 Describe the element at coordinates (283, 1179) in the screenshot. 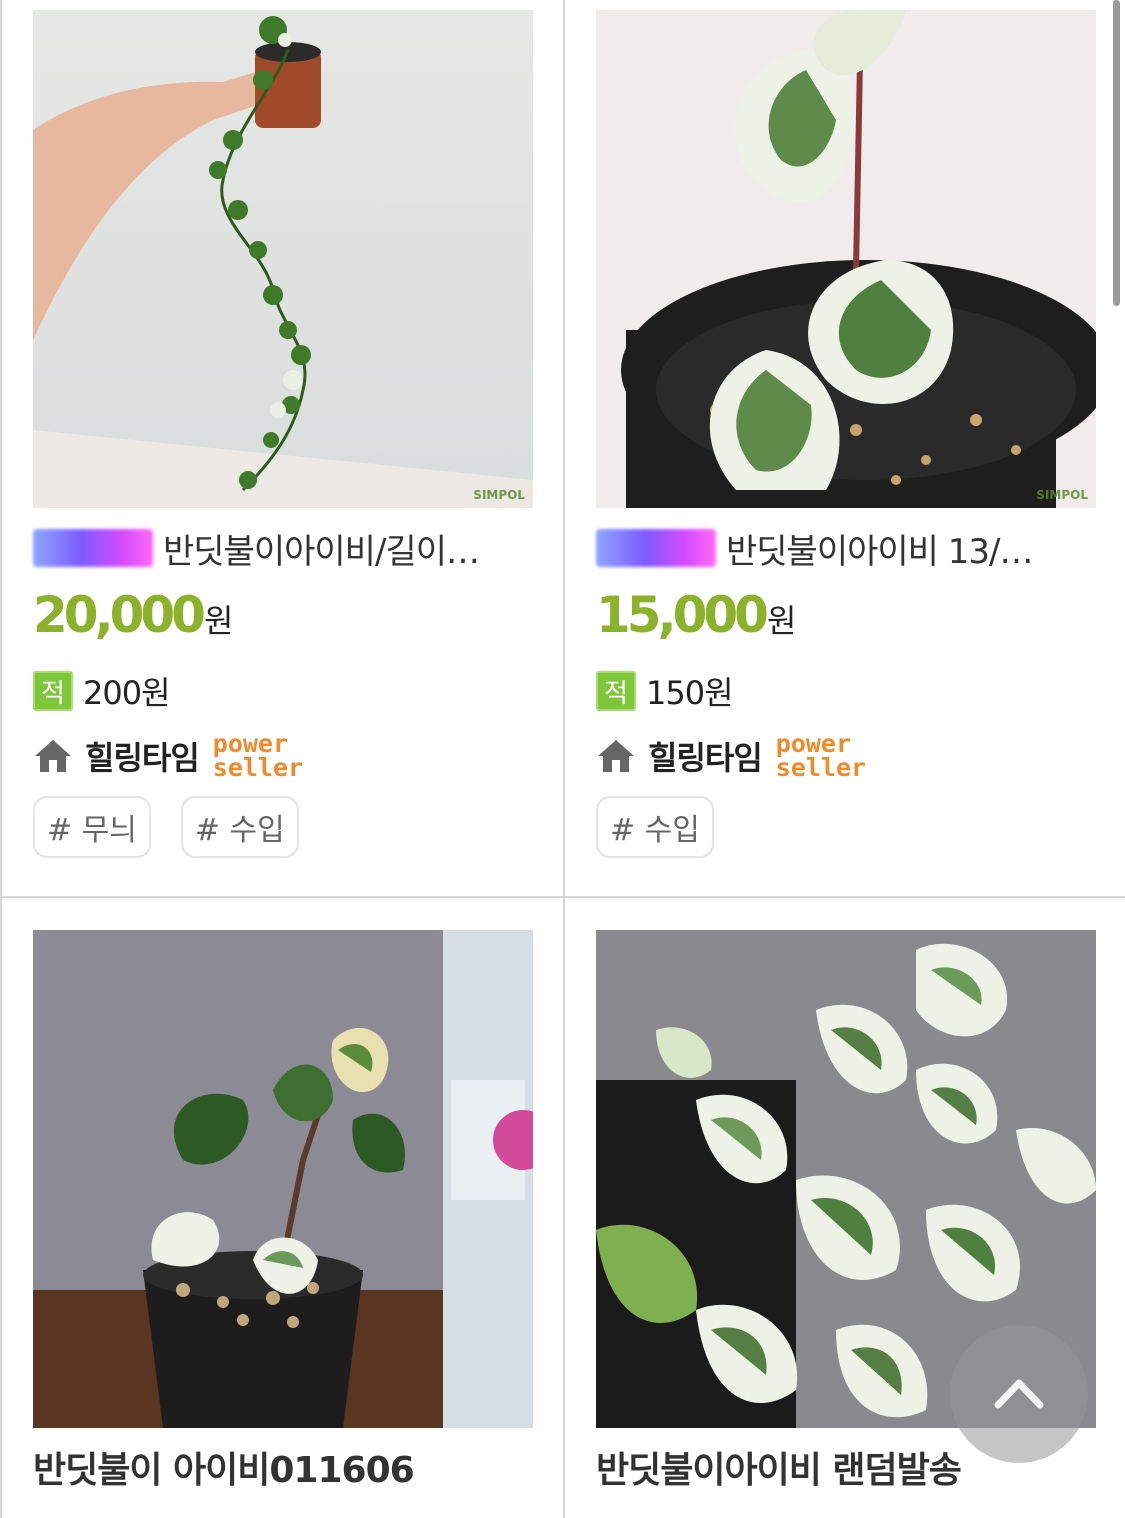

I see `product-image` at that location.